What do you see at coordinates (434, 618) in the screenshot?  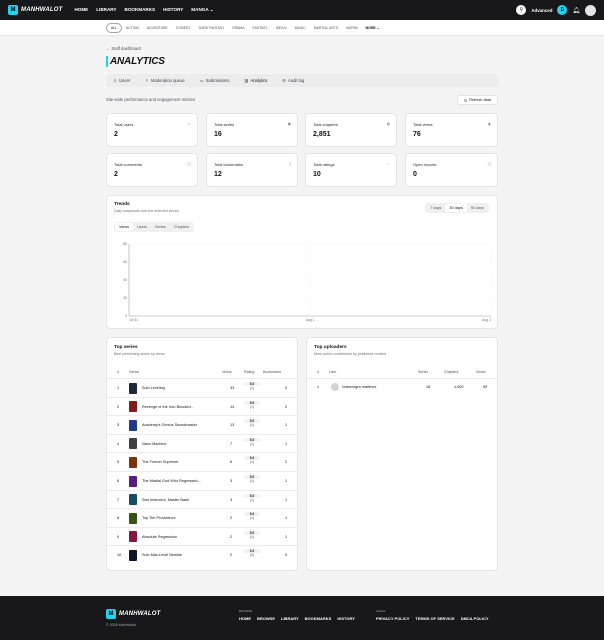 I see `footer-link-terms: TERMS OF SERVICE` at bounding box center [434, 618].